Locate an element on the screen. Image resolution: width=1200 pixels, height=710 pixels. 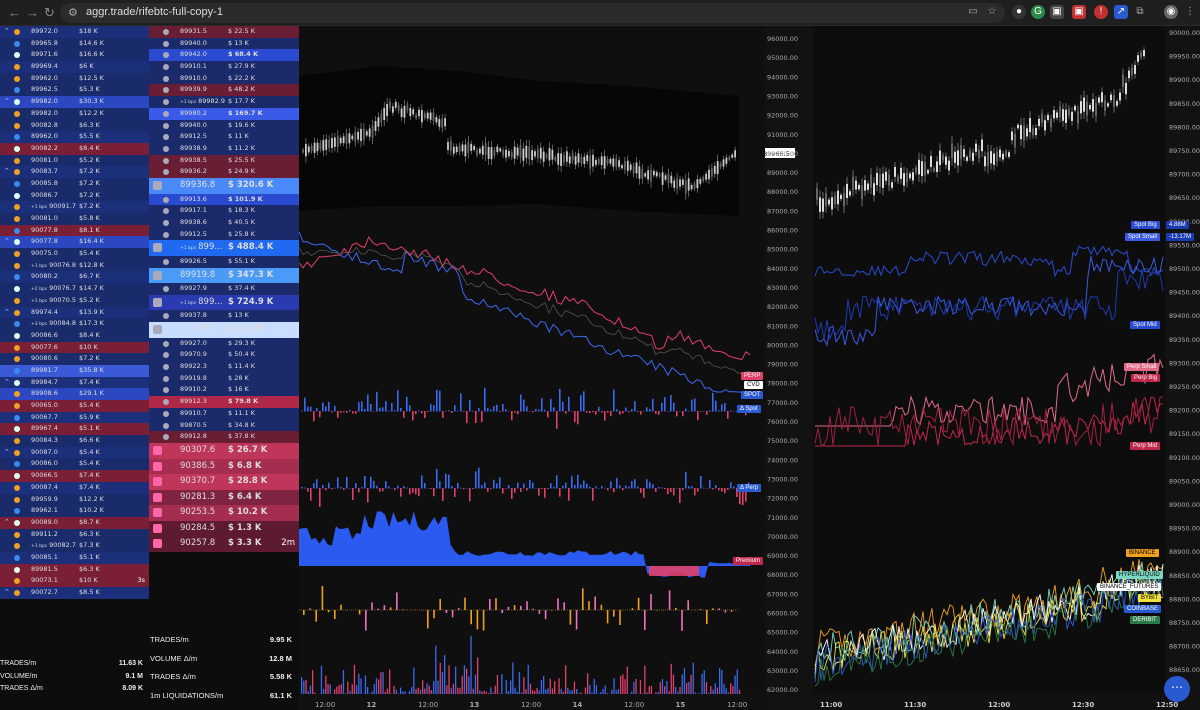
address-bar: ⚙ aggr.trade/rifebtc-full-copy-1 is located at coordinates (532, 13).